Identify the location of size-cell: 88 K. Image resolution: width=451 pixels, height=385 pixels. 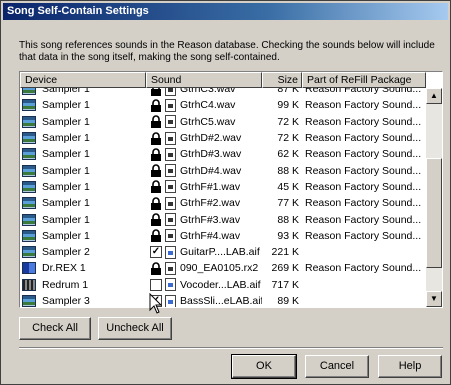
(288, 170).